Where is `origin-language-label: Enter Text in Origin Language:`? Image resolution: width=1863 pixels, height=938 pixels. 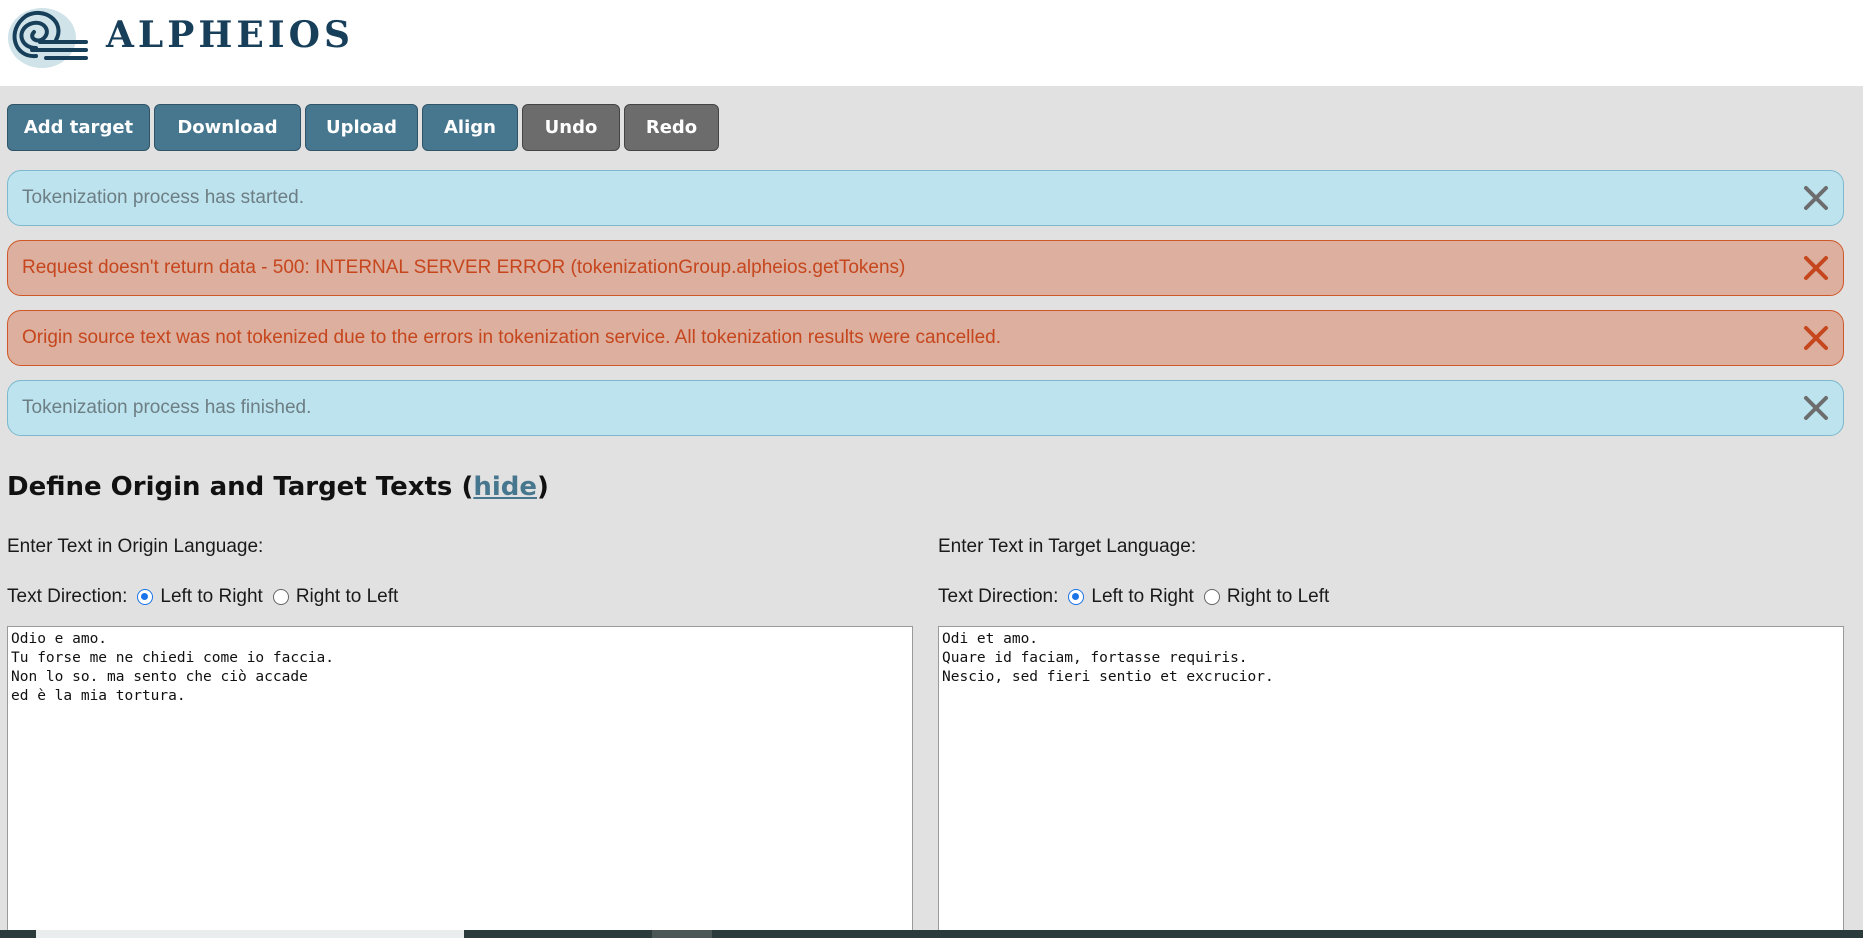 origin-language-label: Enter Text in Origin Language: is located at coordinates (135, 546).